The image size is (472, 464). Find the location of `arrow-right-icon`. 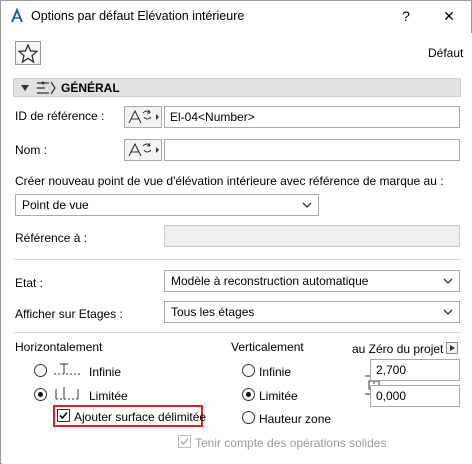

arrow-right-icon is located at coordinates (452, 348).